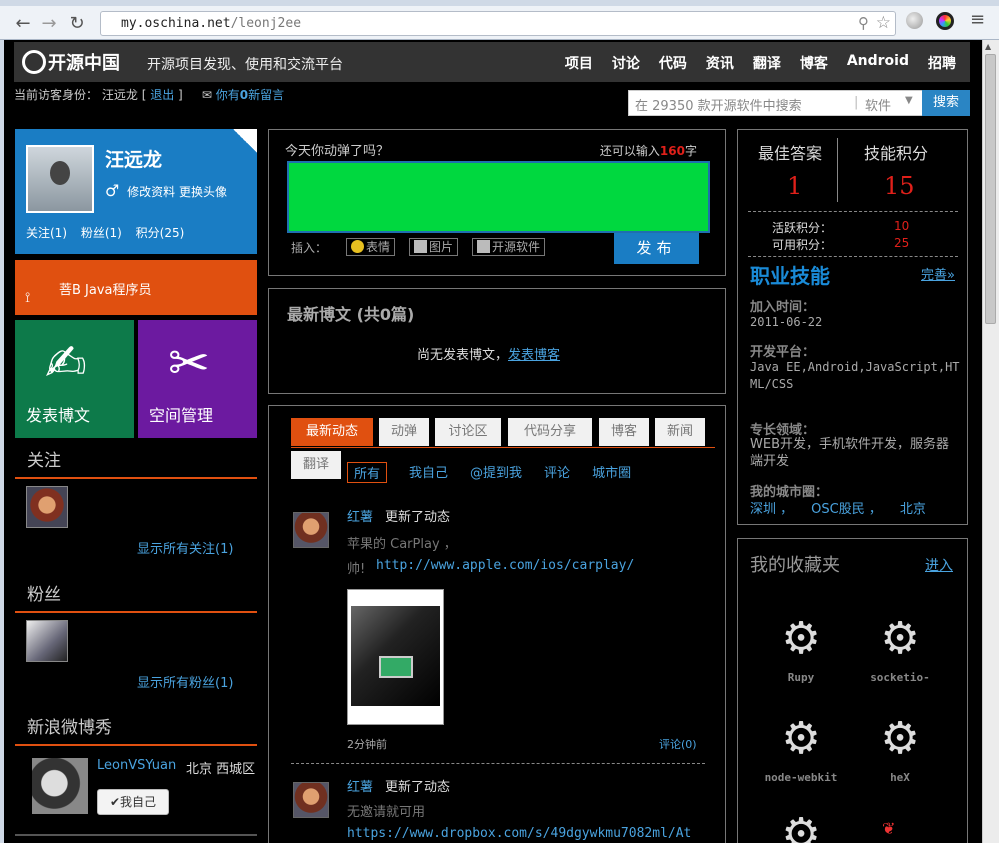  I want to click on show-all-fans-link: 显示所有粉丝(1), so click(185, 681).